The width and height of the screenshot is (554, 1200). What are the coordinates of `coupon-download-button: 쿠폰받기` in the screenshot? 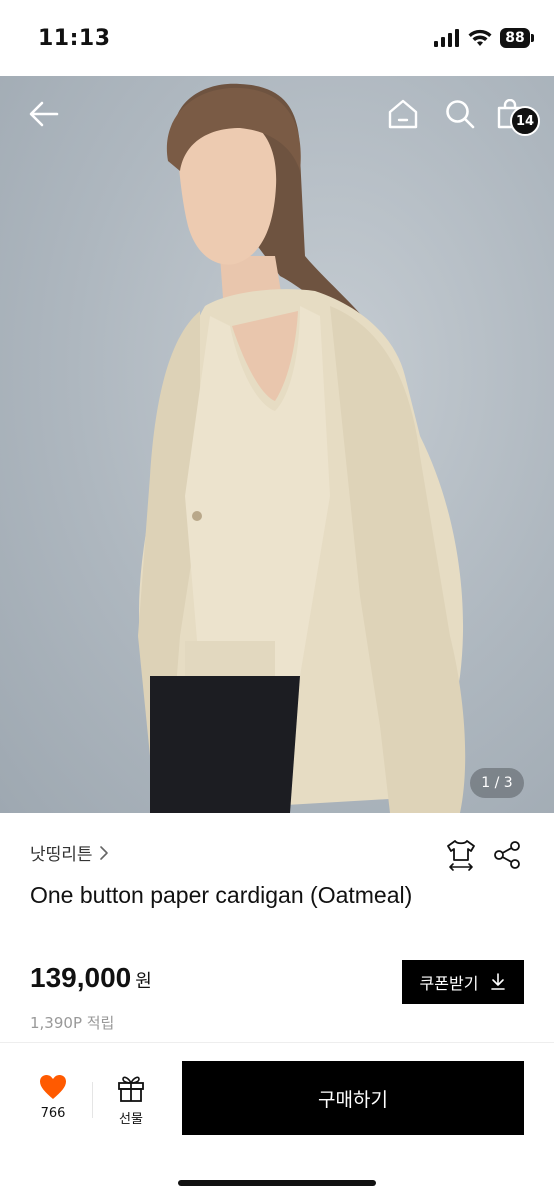 It's located at (463, 982).